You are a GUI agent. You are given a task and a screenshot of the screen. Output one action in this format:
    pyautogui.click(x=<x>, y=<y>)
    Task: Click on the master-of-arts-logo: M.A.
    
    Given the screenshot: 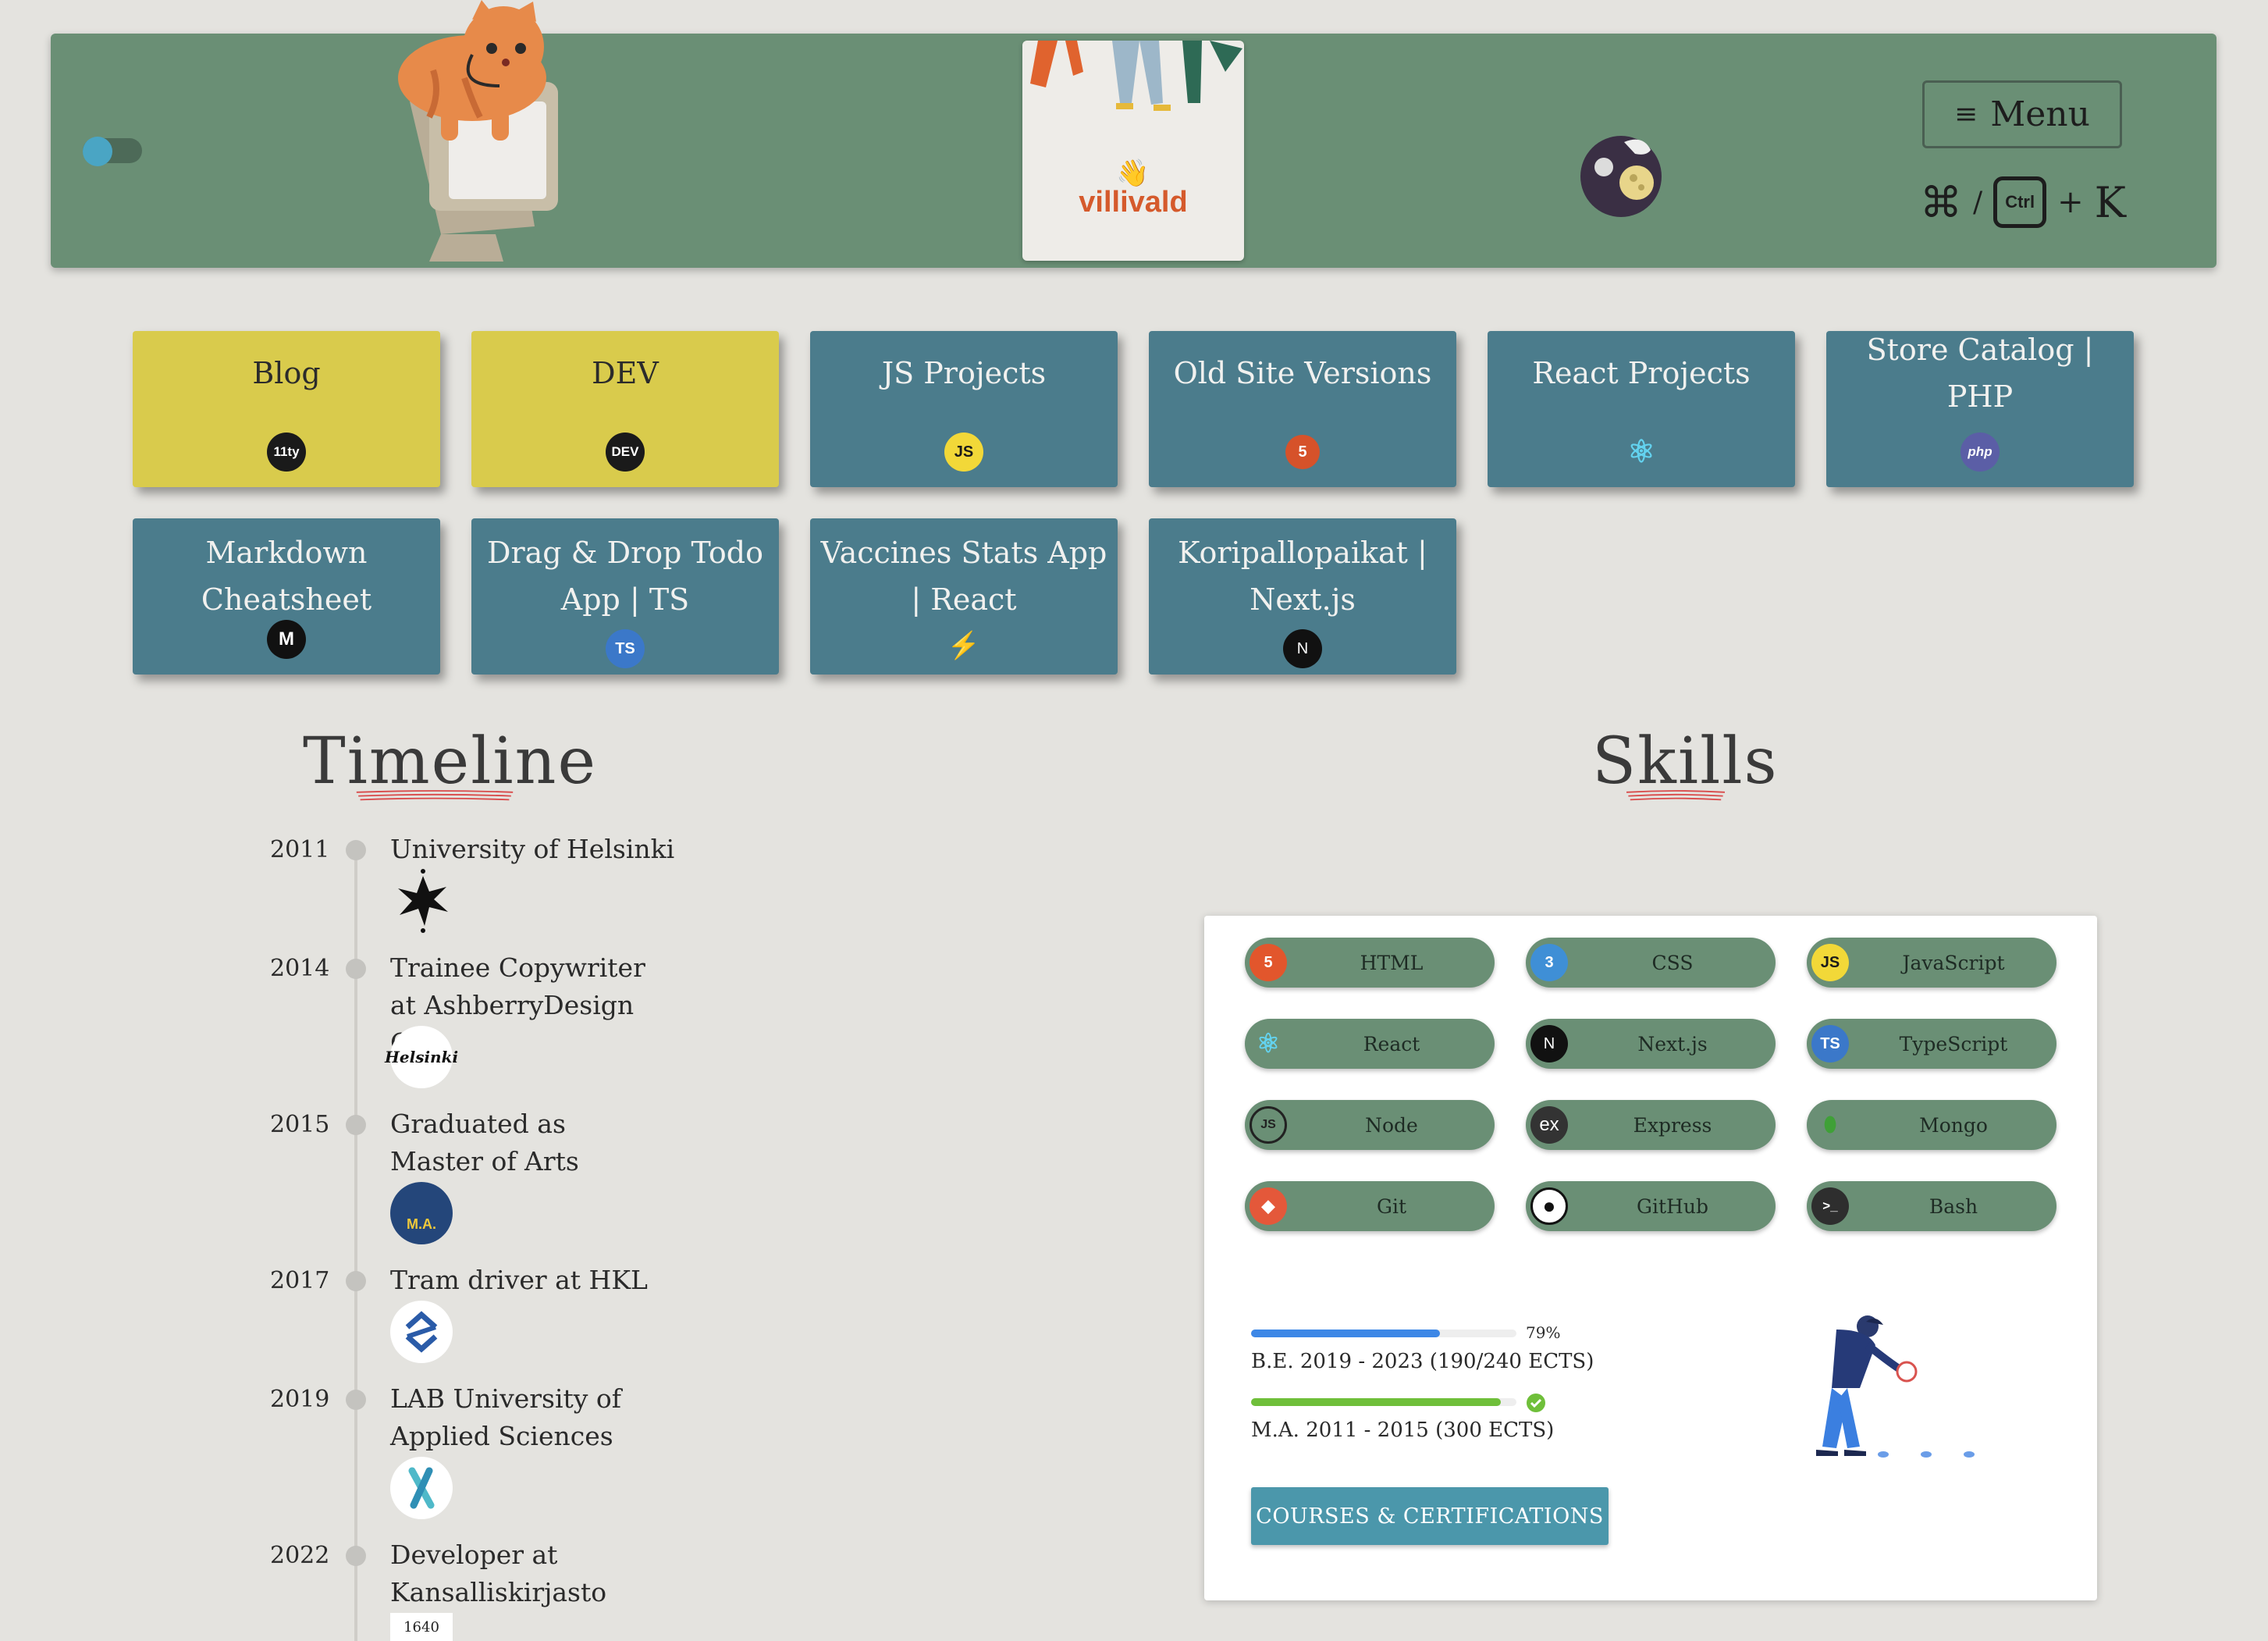 What is the action you would take?
    pyautogui.click(x=421, y=1213)
    